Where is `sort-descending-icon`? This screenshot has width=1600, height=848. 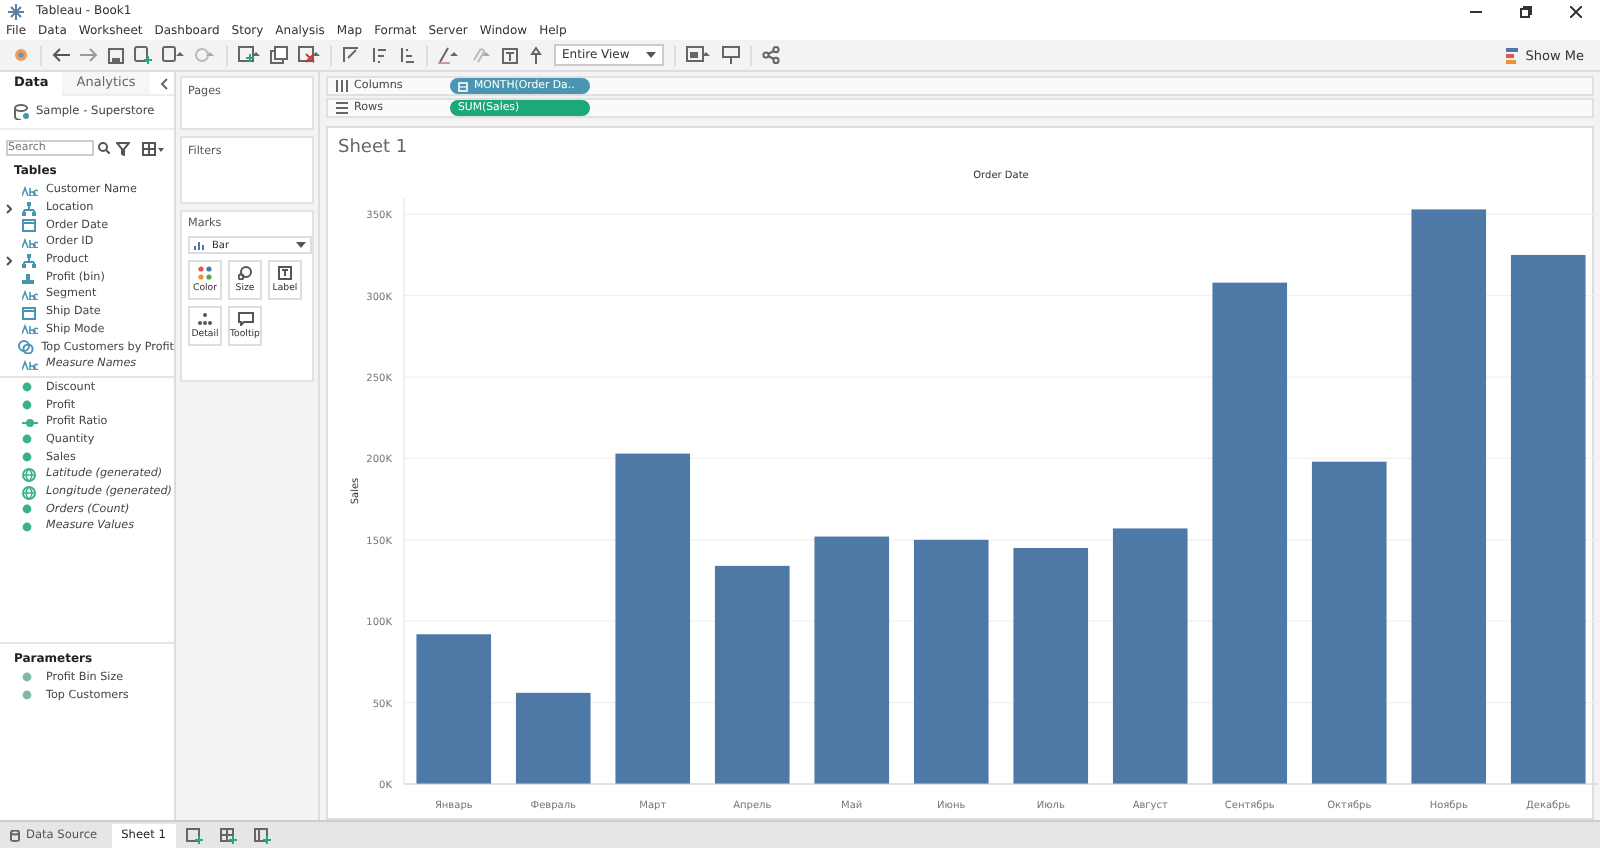 sort-descending-icon is located at coordinates (407, 55).